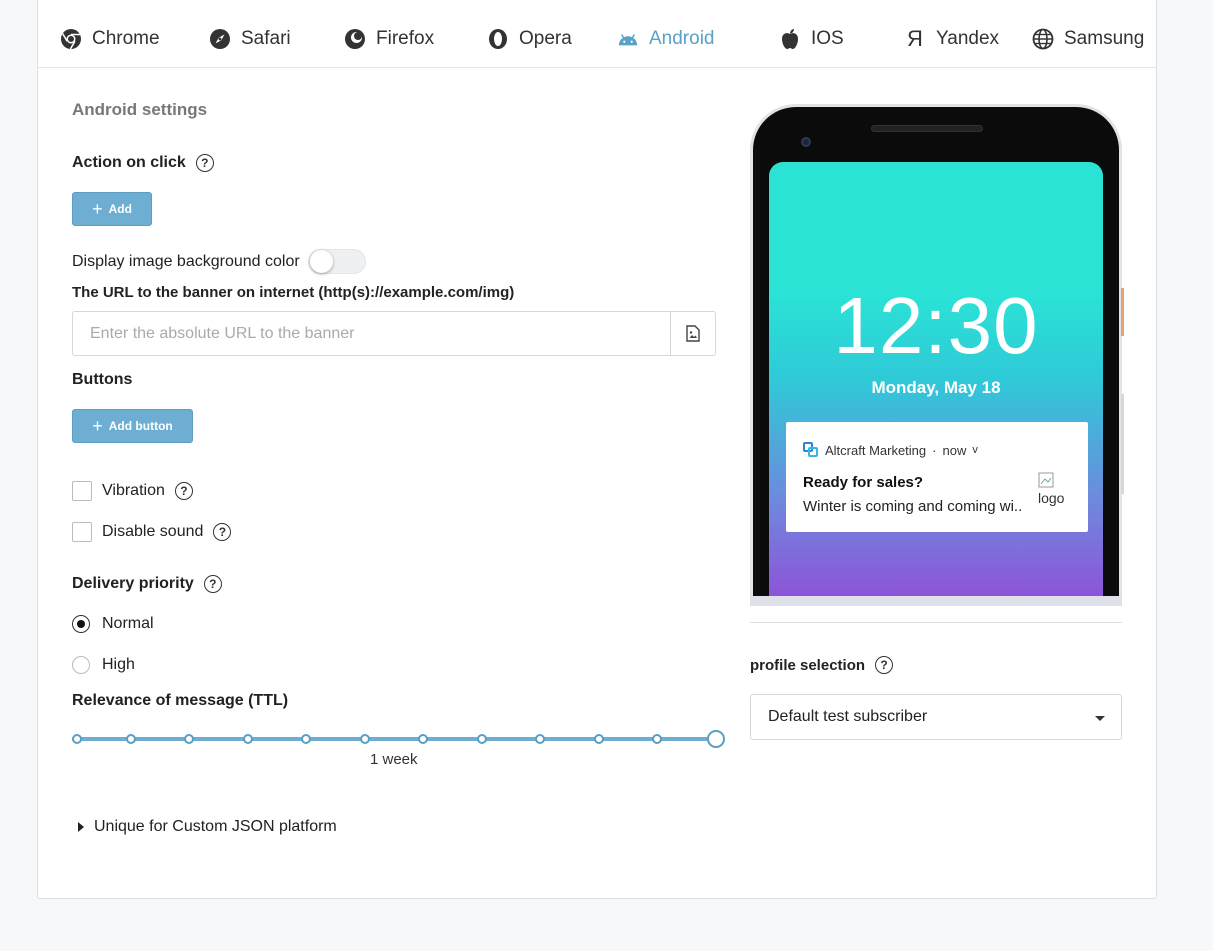 The width and height of the screenshot is (1213, 951). I want to click on priority-normal-option: Normal, so click(113, 624).